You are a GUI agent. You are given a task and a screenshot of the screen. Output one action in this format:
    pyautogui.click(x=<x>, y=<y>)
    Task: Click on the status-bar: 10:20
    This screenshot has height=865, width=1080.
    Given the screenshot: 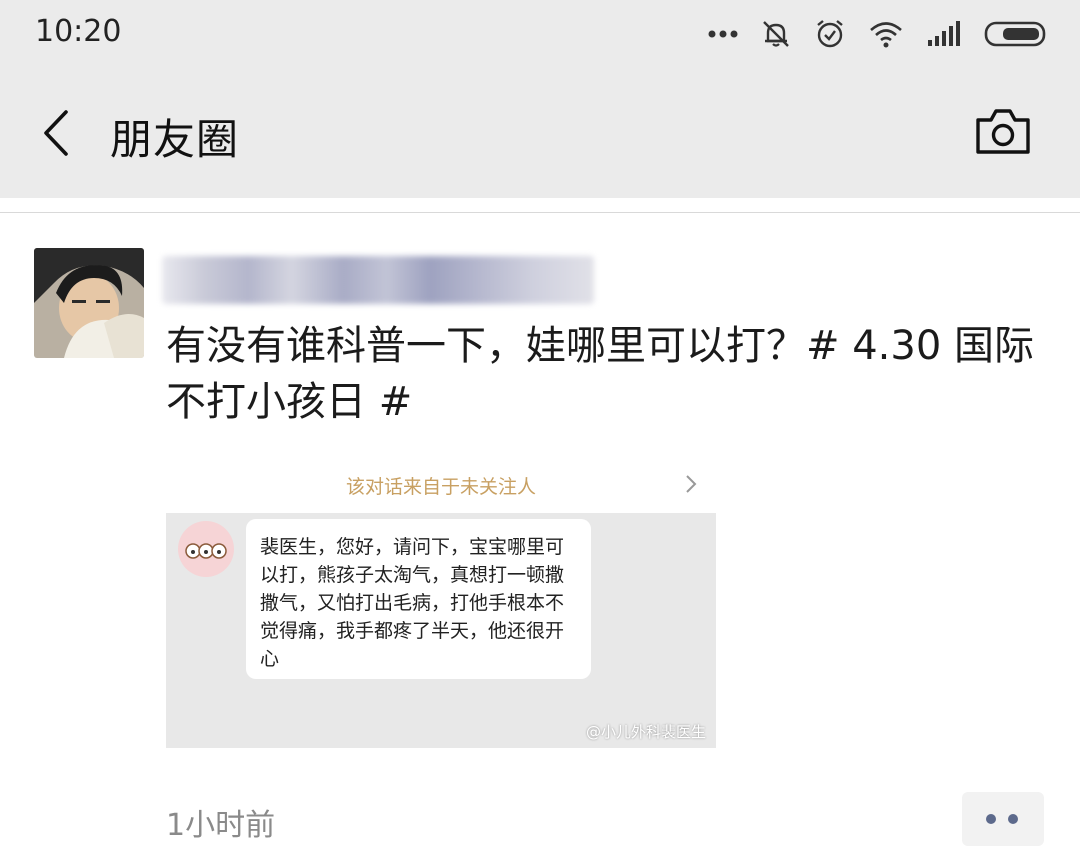 What is the action you would take?
    pyautogui.click(x=540, y=34)
    